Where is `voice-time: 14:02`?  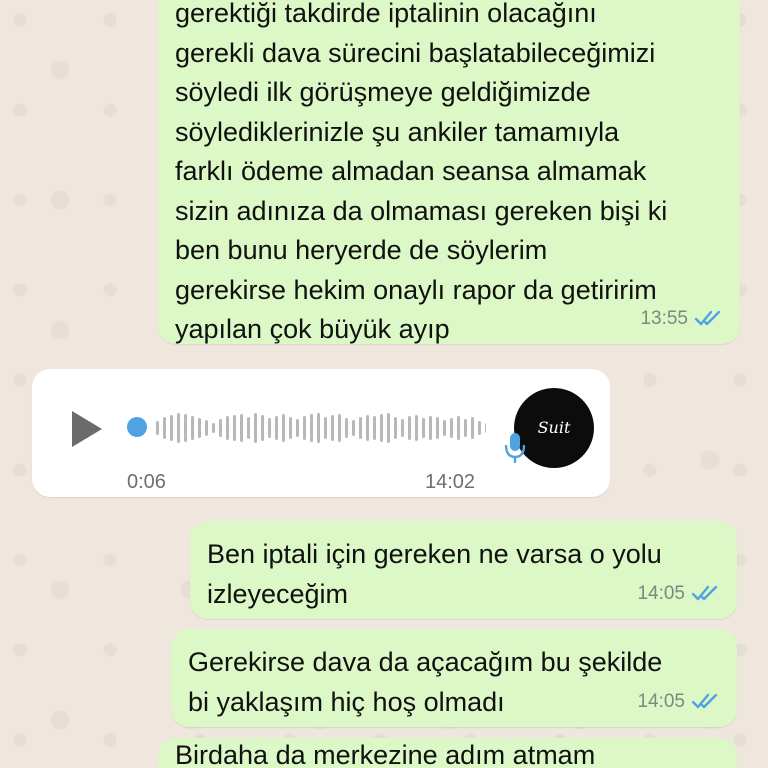 voice-time: 14:02 is located at coordinates (450, 482).